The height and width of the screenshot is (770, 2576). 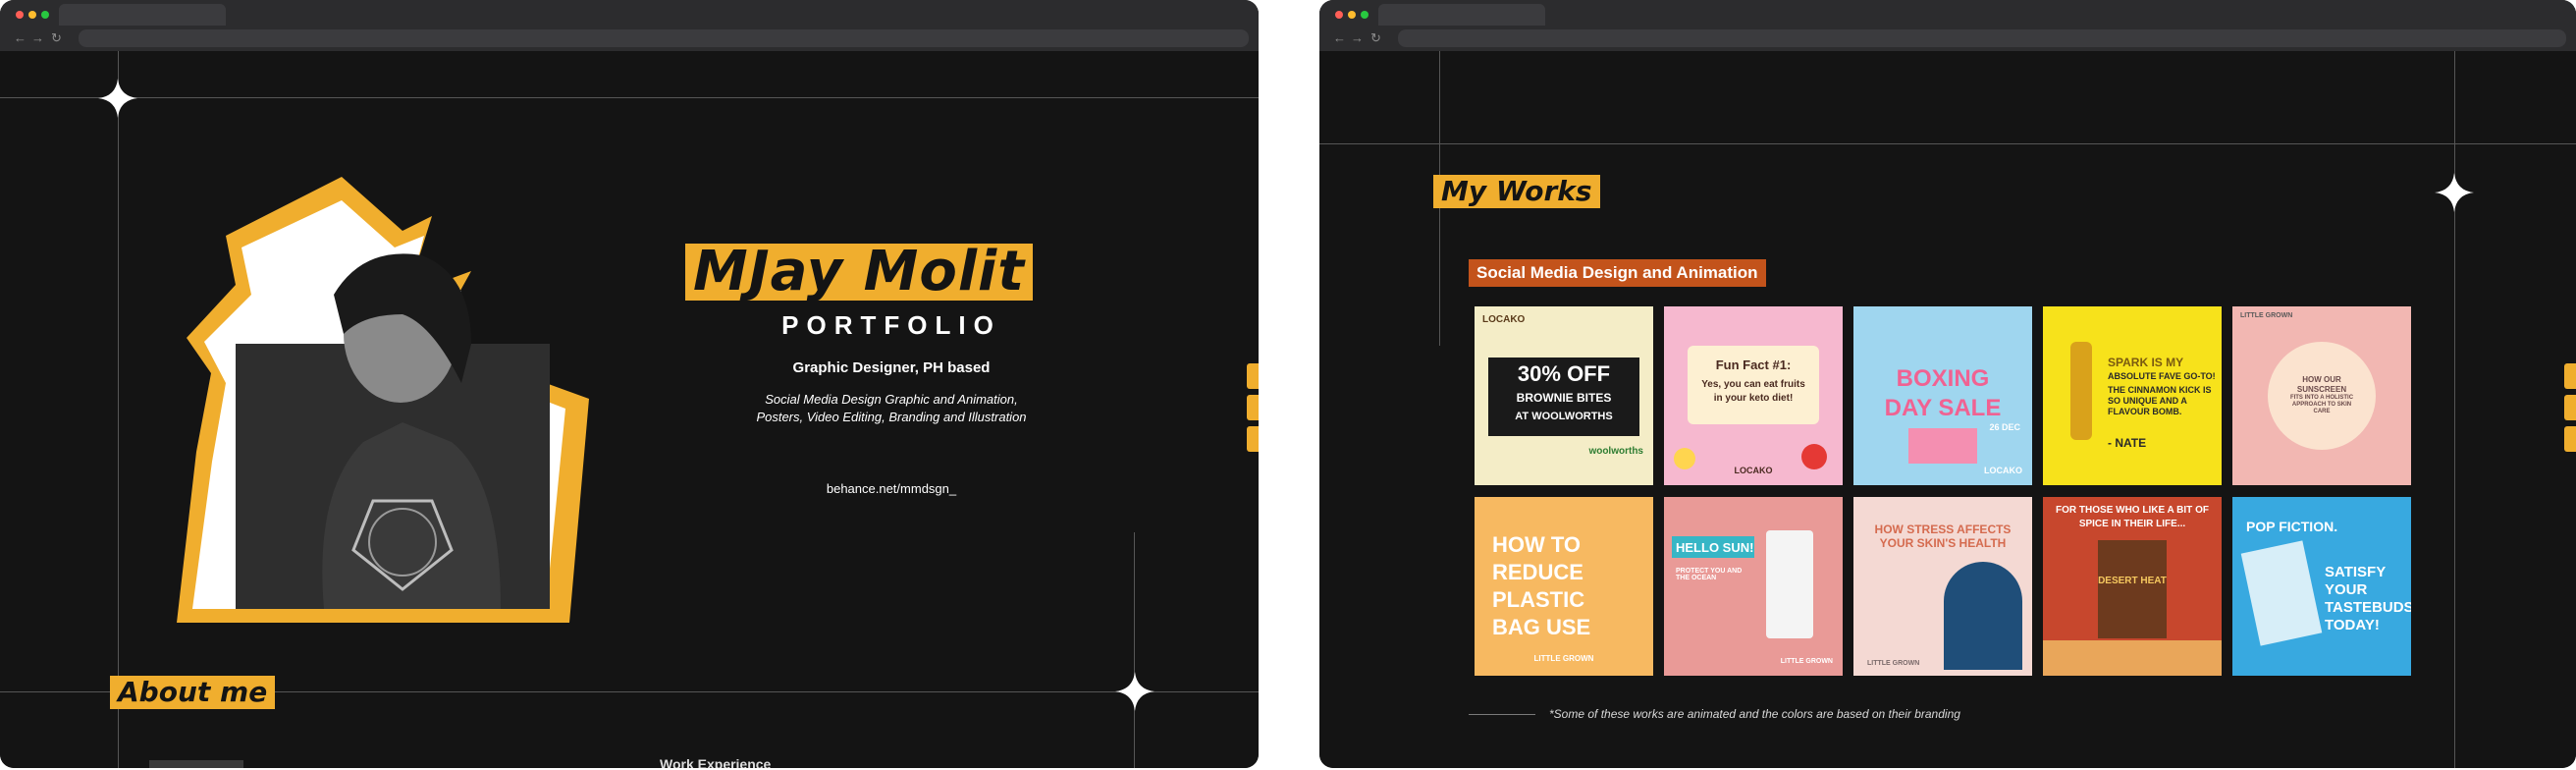 What do you see at coordinates (2356, 572) in the screenshot?
I see `tile-text: SATISFY` at bounding box center [2356, 572].